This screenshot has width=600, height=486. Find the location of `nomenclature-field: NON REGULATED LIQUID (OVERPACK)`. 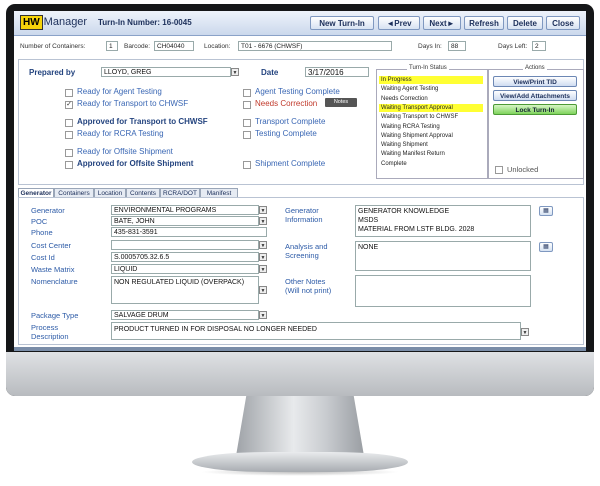

nomenclature-field: NON REGULATED LIQUID (OVERPACK) is located at coordinates (185, 290).